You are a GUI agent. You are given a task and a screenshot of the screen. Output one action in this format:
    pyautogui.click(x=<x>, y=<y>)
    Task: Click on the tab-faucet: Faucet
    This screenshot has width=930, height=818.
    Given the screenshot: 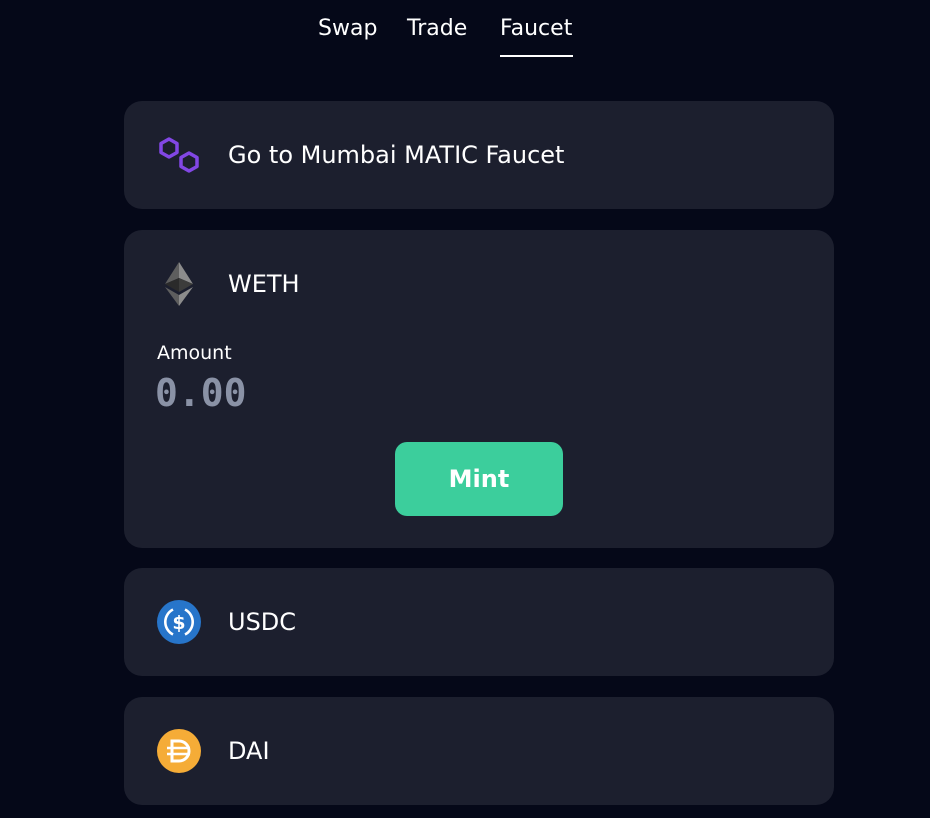 What is the action you would take?
    pyautogui.click(x=536, y=29)
    